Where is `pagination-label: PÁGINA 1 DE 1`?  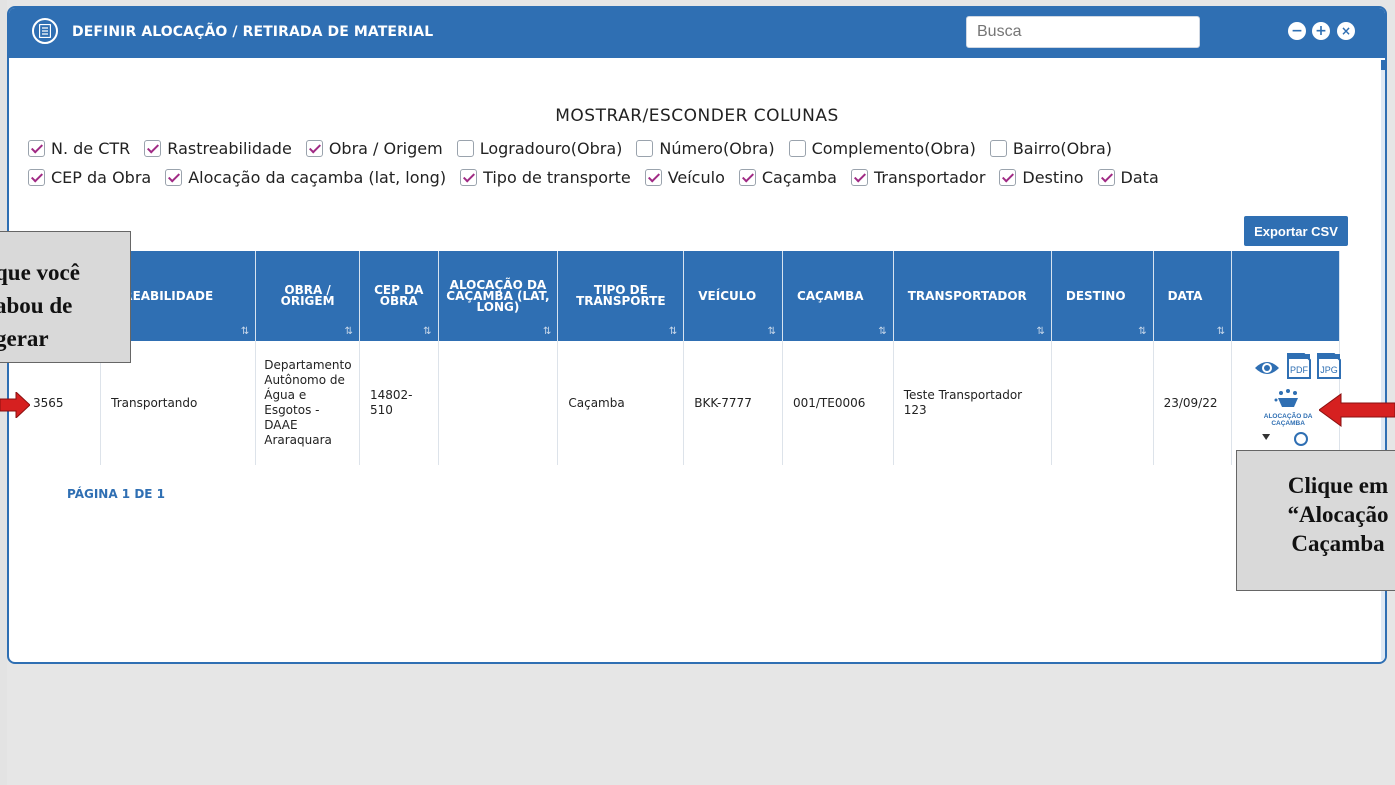
pagination-label: PÁGINA 1 DE 1 is located at coordinates (116, 494).